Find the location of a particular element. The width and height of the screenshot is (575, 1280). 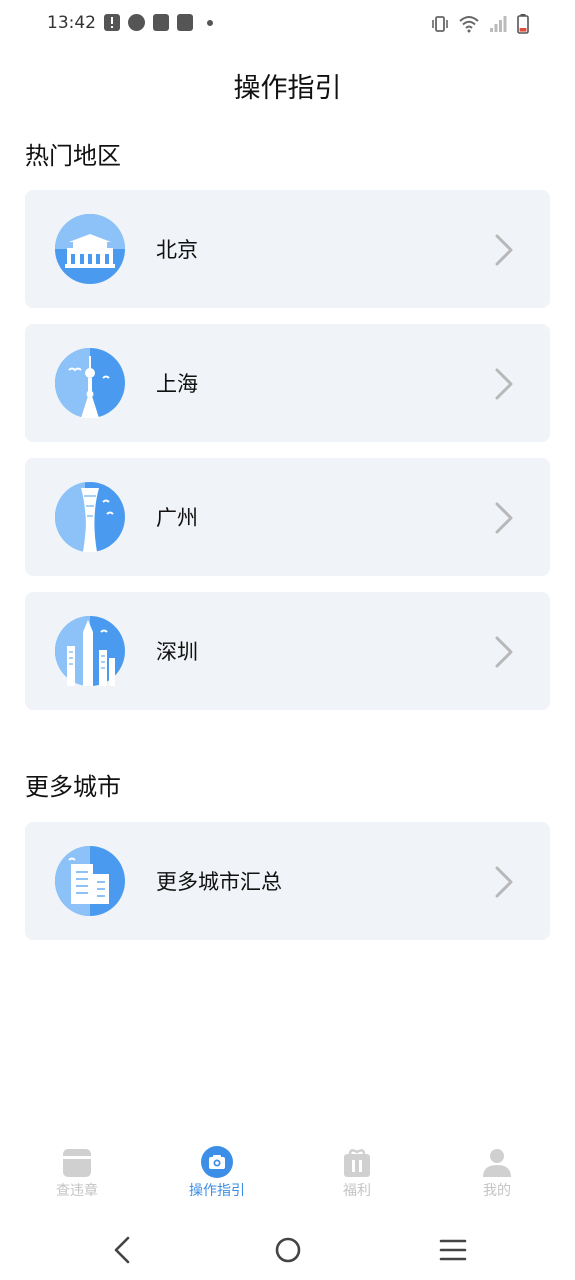

beijing-gate-icon is located at coordinates (90, 249).